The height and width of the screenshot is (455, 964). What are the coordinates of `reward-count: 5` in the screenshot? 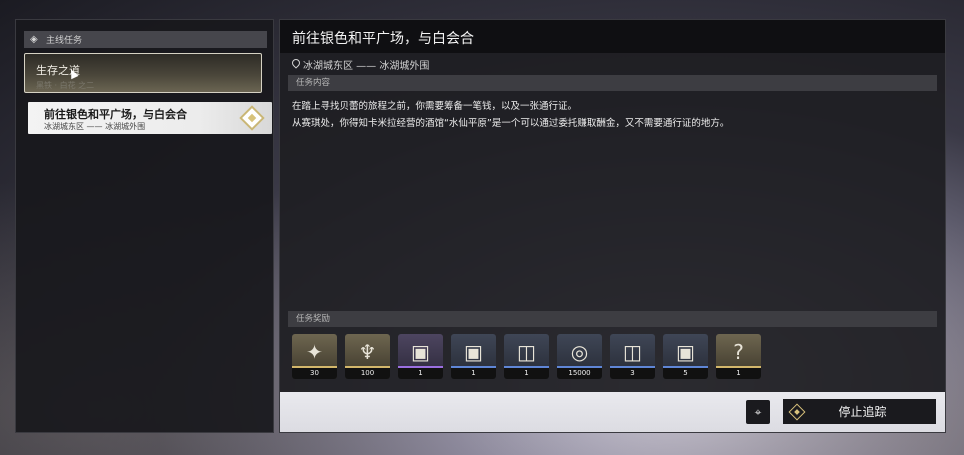 It's located at (685, 373).